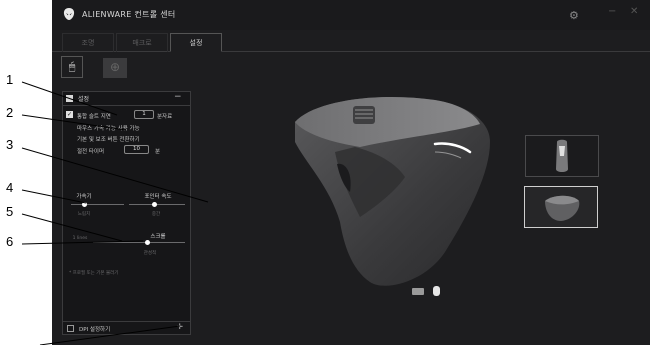  I want to click on callout-1: 1, so click(10, 79).